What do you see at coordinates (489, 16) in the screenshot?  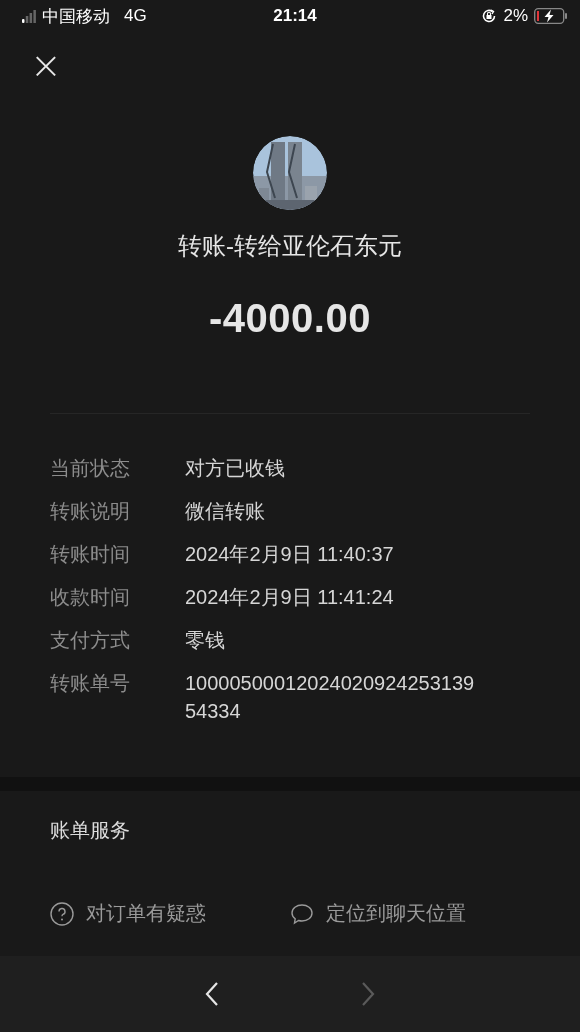 I see `rotation-lock-icon` at bounding box center [489, 16].